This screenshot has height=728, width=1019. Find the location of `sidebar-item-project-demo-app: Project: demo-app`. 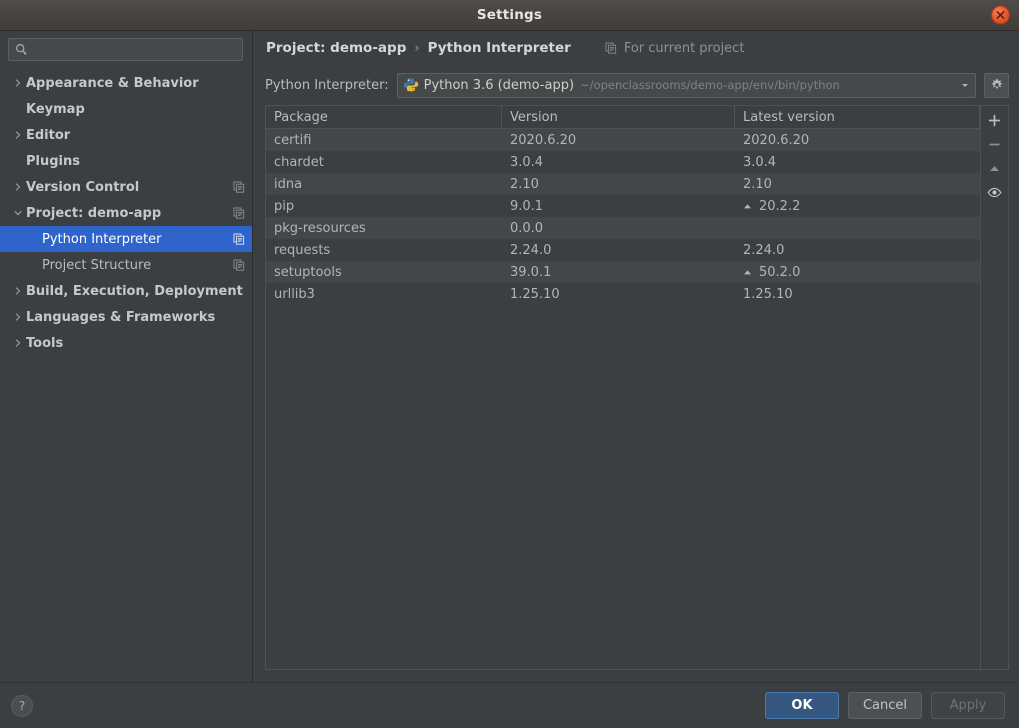

sidebar-item-project-demo-app: Project: demo-app is located at coordinates (126, 213).